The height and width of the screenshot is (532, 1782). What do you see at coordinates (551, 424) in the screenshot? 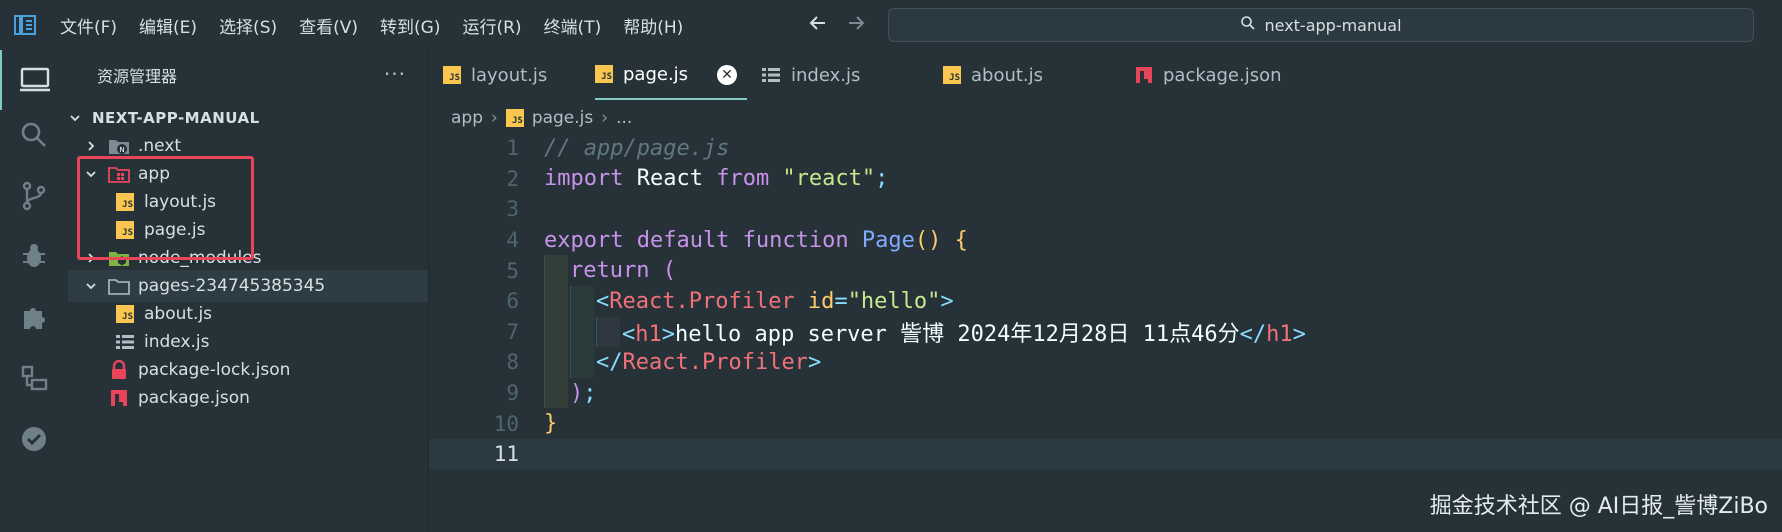
I see `code-punctuation: }` at bounding box center [551, 424].